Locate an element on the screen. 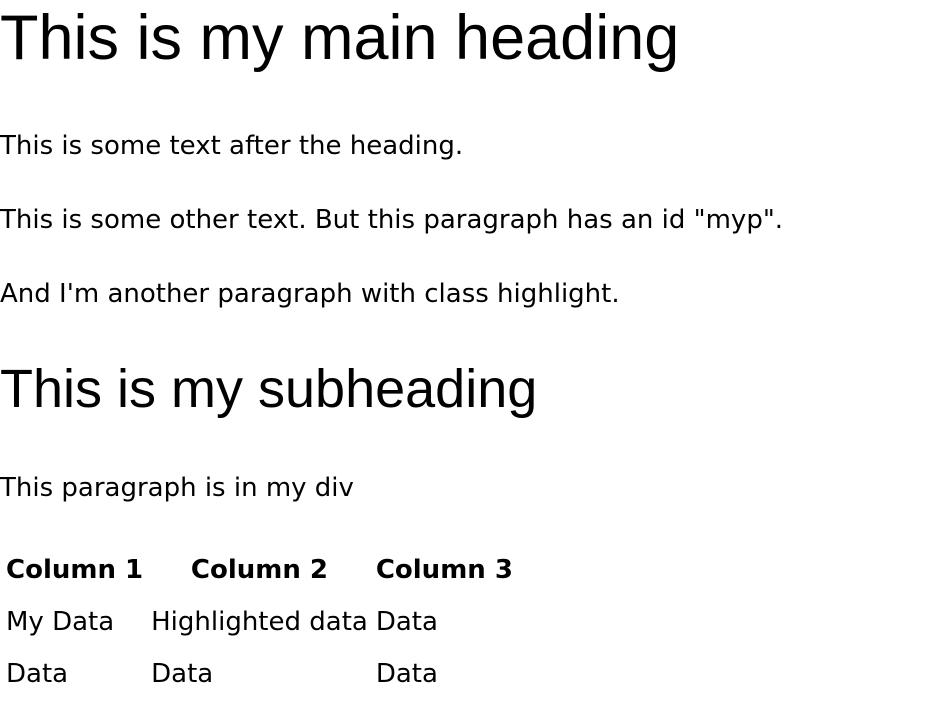 This screenshot has height=713, width=930. subheading: This is my subheading is located at coordinates (269, 389).